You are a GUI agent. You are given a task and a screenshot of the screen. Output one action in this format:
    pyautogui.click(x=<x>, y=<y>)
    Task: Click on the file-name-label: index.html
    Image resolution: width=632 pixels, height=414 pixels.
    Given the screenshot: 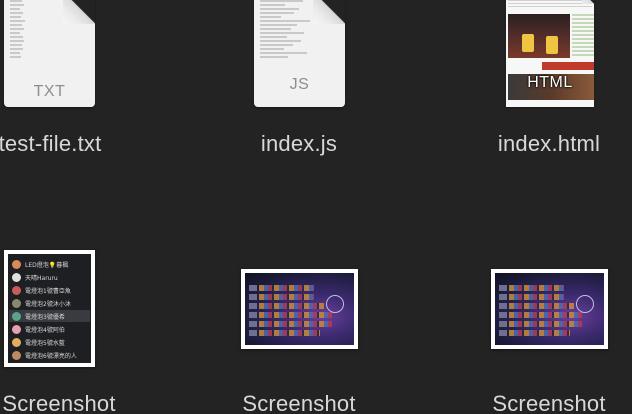 What is the action you would take?
    pyautogui.click(x=515, y=144)
    